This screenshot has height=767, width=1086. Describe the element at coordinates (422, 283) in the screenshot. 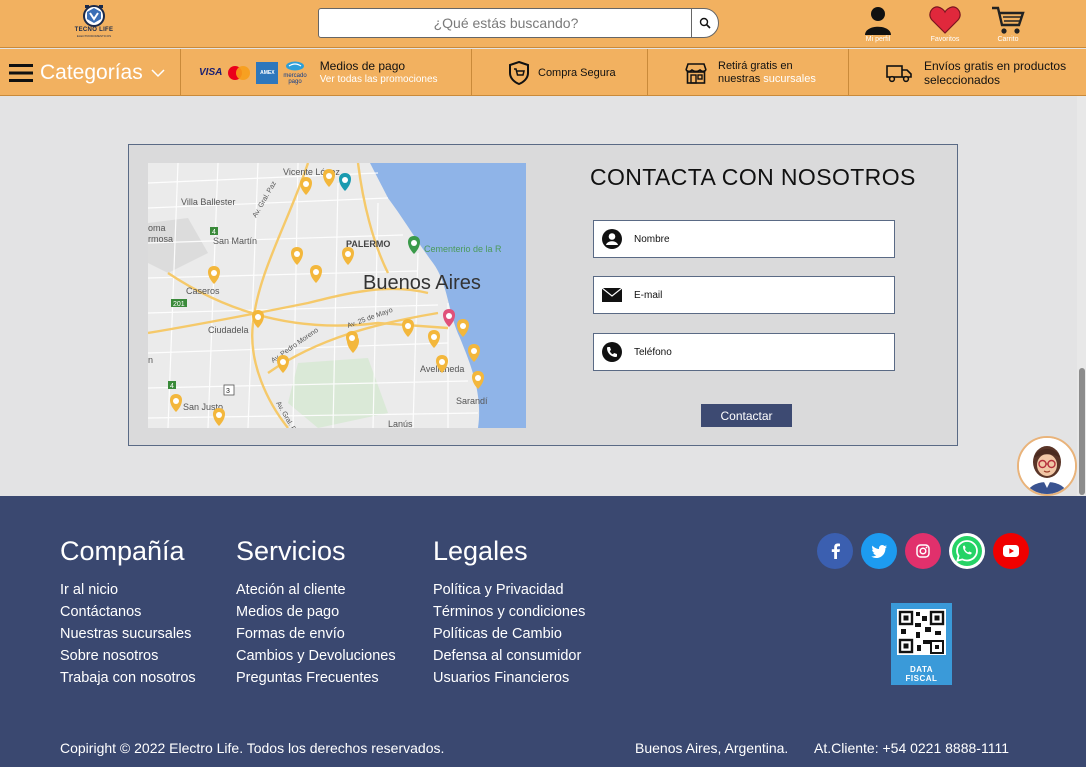

I see `map-city-label: Buenos Aires` at that location.